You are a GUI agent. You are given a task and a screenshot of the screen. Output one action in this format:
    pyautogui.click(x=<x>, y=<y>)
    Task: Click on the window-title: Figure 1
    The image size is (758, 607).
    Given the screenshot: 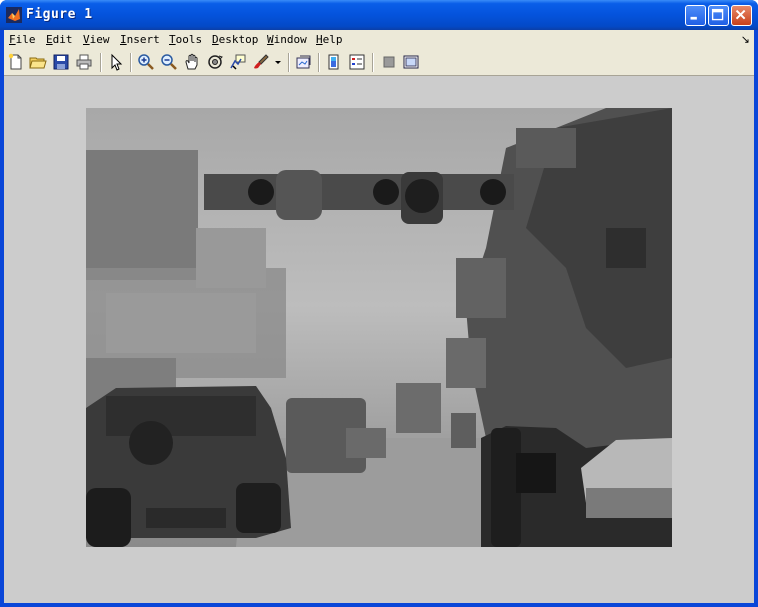 What is the action you would take?
    pyautogui.click(x=59, y=14)
    